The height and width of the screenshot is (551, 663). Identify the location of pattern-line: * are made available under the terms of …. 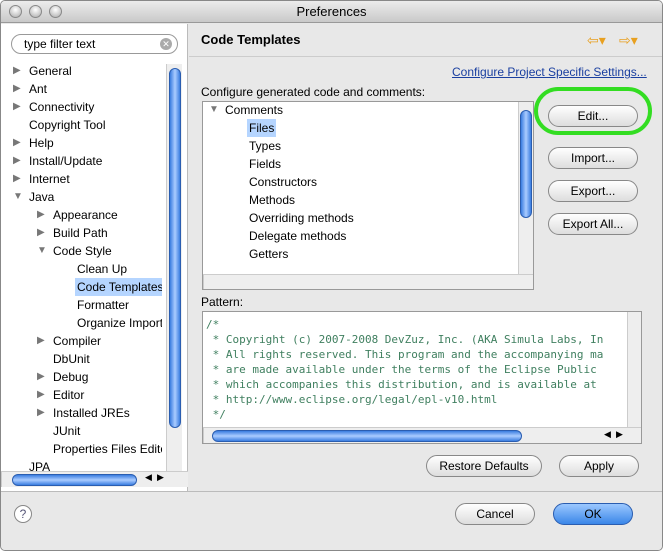
(405, 369).